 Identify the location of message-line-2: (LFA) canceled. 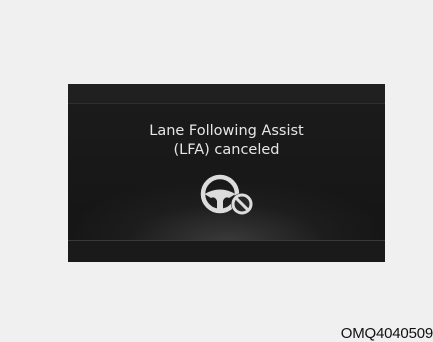
(226, 150).